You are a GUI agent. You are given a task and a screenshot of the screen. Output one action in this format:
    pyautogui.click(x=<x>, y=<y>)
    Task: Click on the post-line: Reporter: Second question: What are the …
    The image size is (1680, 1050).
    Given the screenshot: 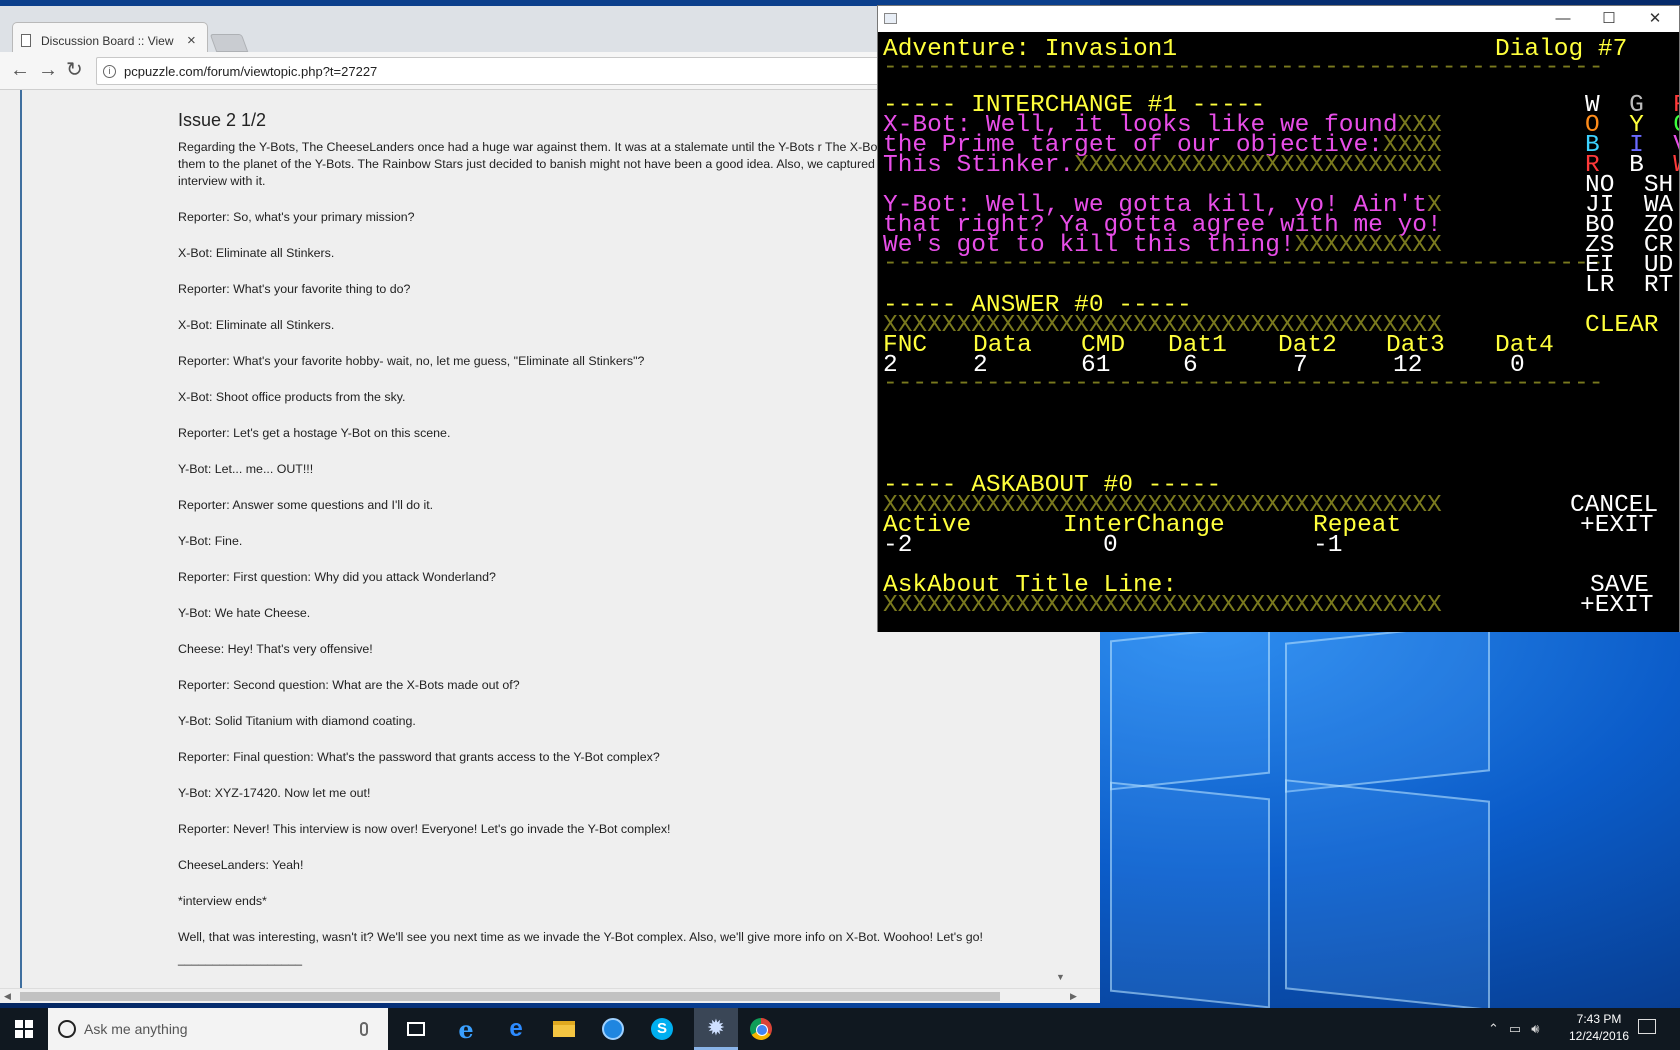 What is the action you would take?
    pyautogui.click(x=349, y=685)
    